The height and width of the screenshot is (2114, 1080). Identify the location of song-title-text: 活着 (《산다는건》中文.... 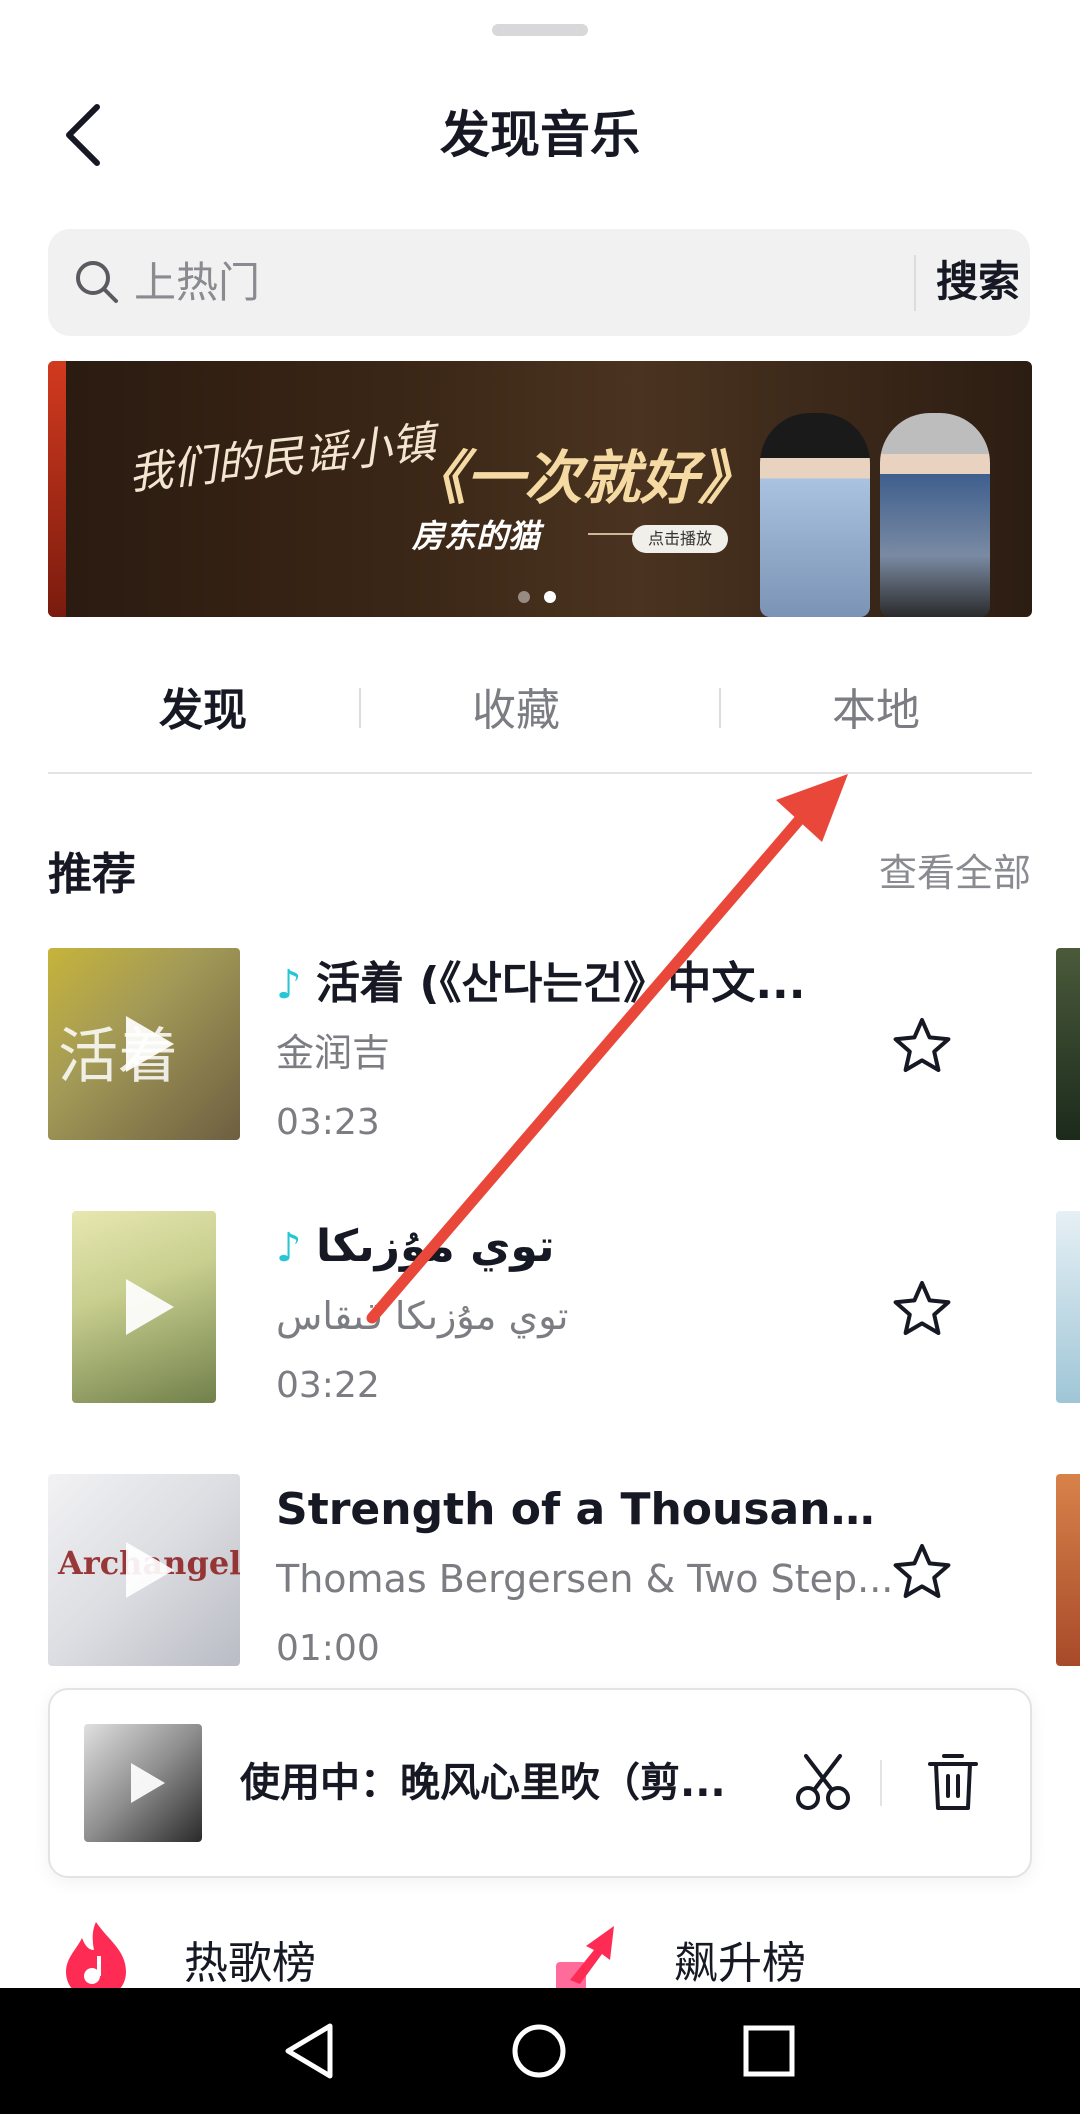
(561, 983).